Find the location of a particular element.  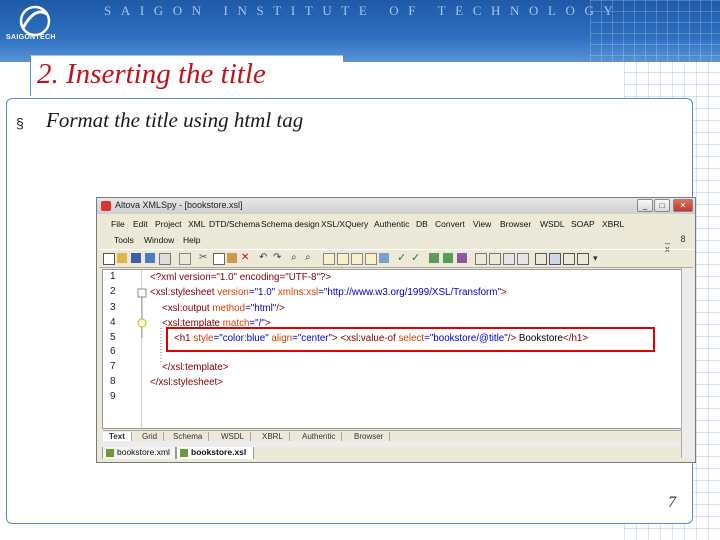

line-number: 6 is located at coordinates (113, 351).